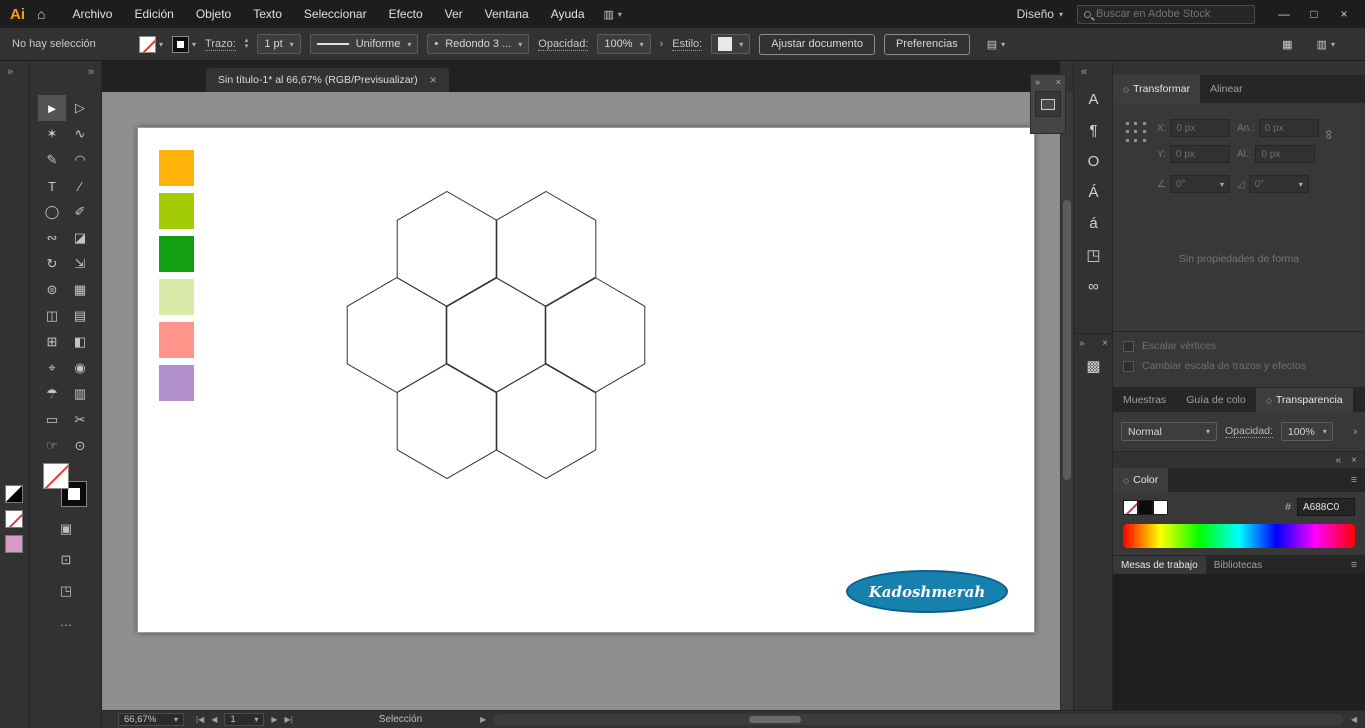 This screenshot has height=728, width=1365. I want to click on zoom-level-select: 66,67% ▾, so click(151, 719).